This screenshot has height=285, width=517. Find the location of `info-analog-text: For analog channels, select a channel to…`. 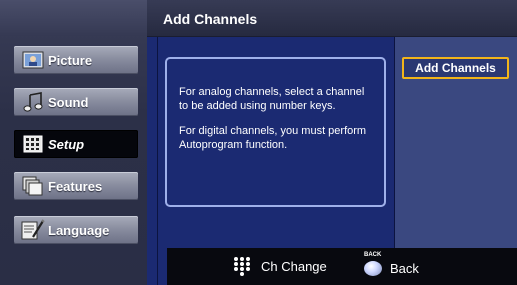

info-analog-text: For analog channels, select a channel to… is located at coordinates (272, 99).